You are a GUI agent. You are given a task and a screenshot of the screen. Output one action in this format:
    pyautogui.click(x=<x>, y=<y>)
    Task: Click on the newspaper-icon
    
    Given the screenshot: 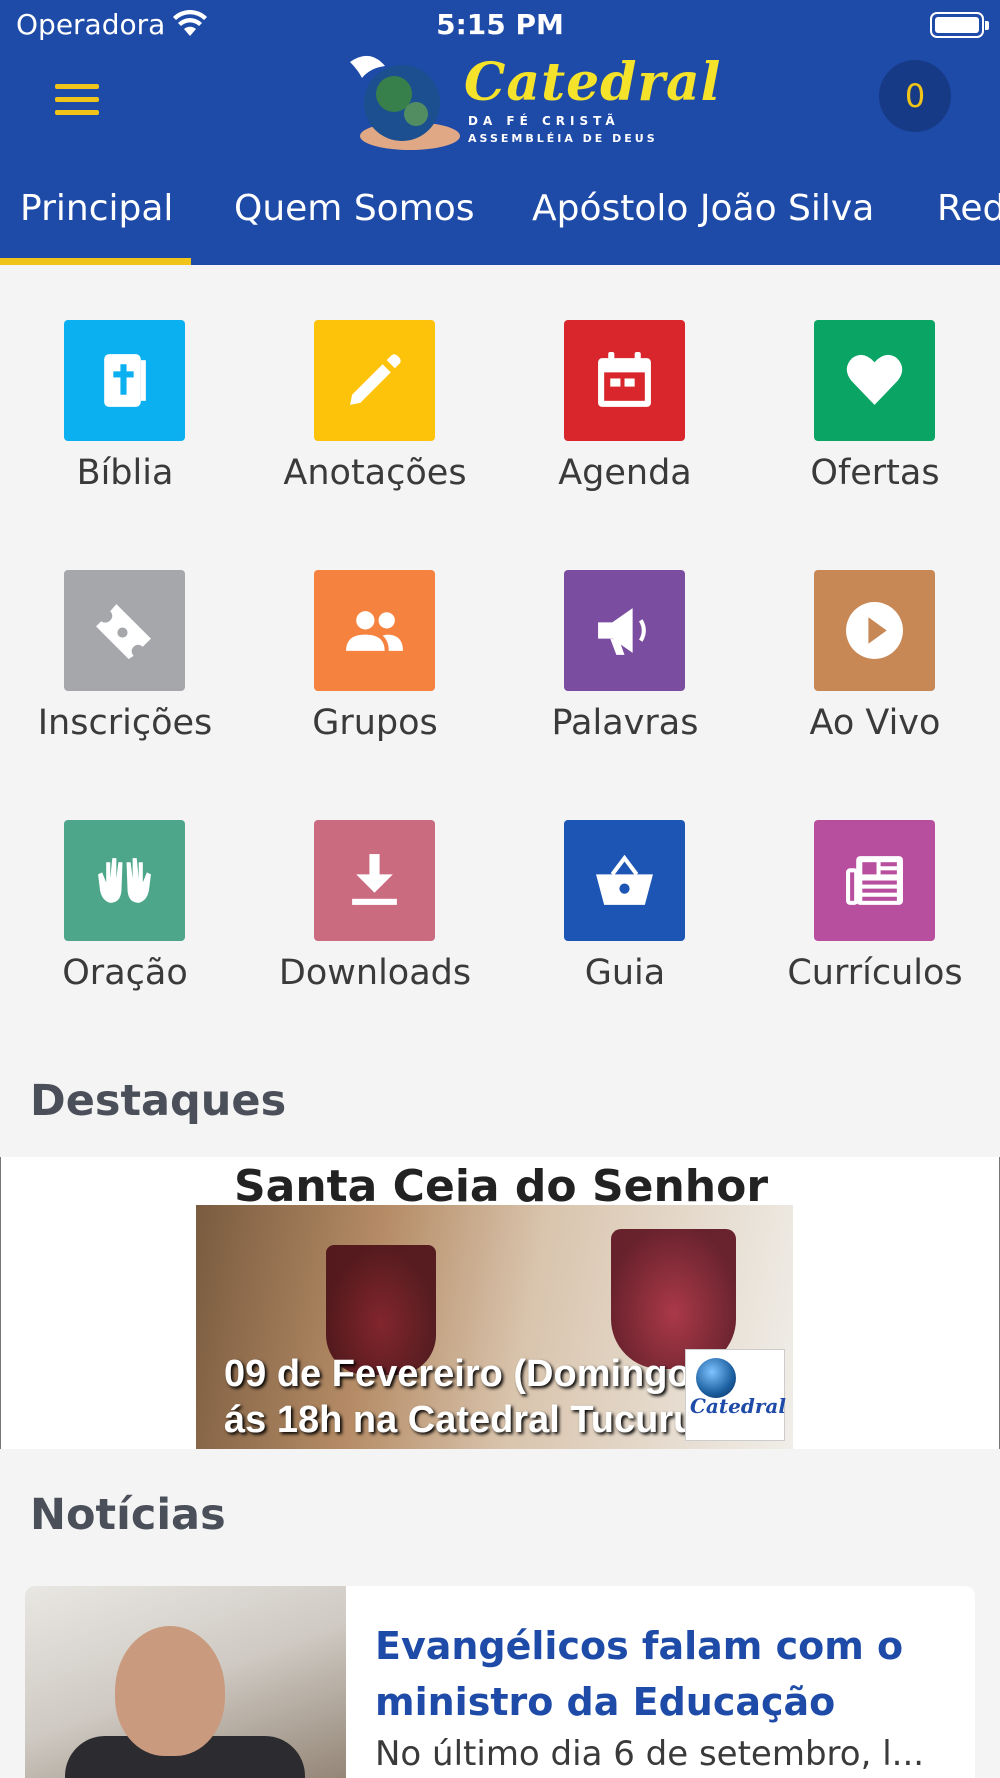 What is the action you would take?
    pyautogui.click(x=874, y=880)
    